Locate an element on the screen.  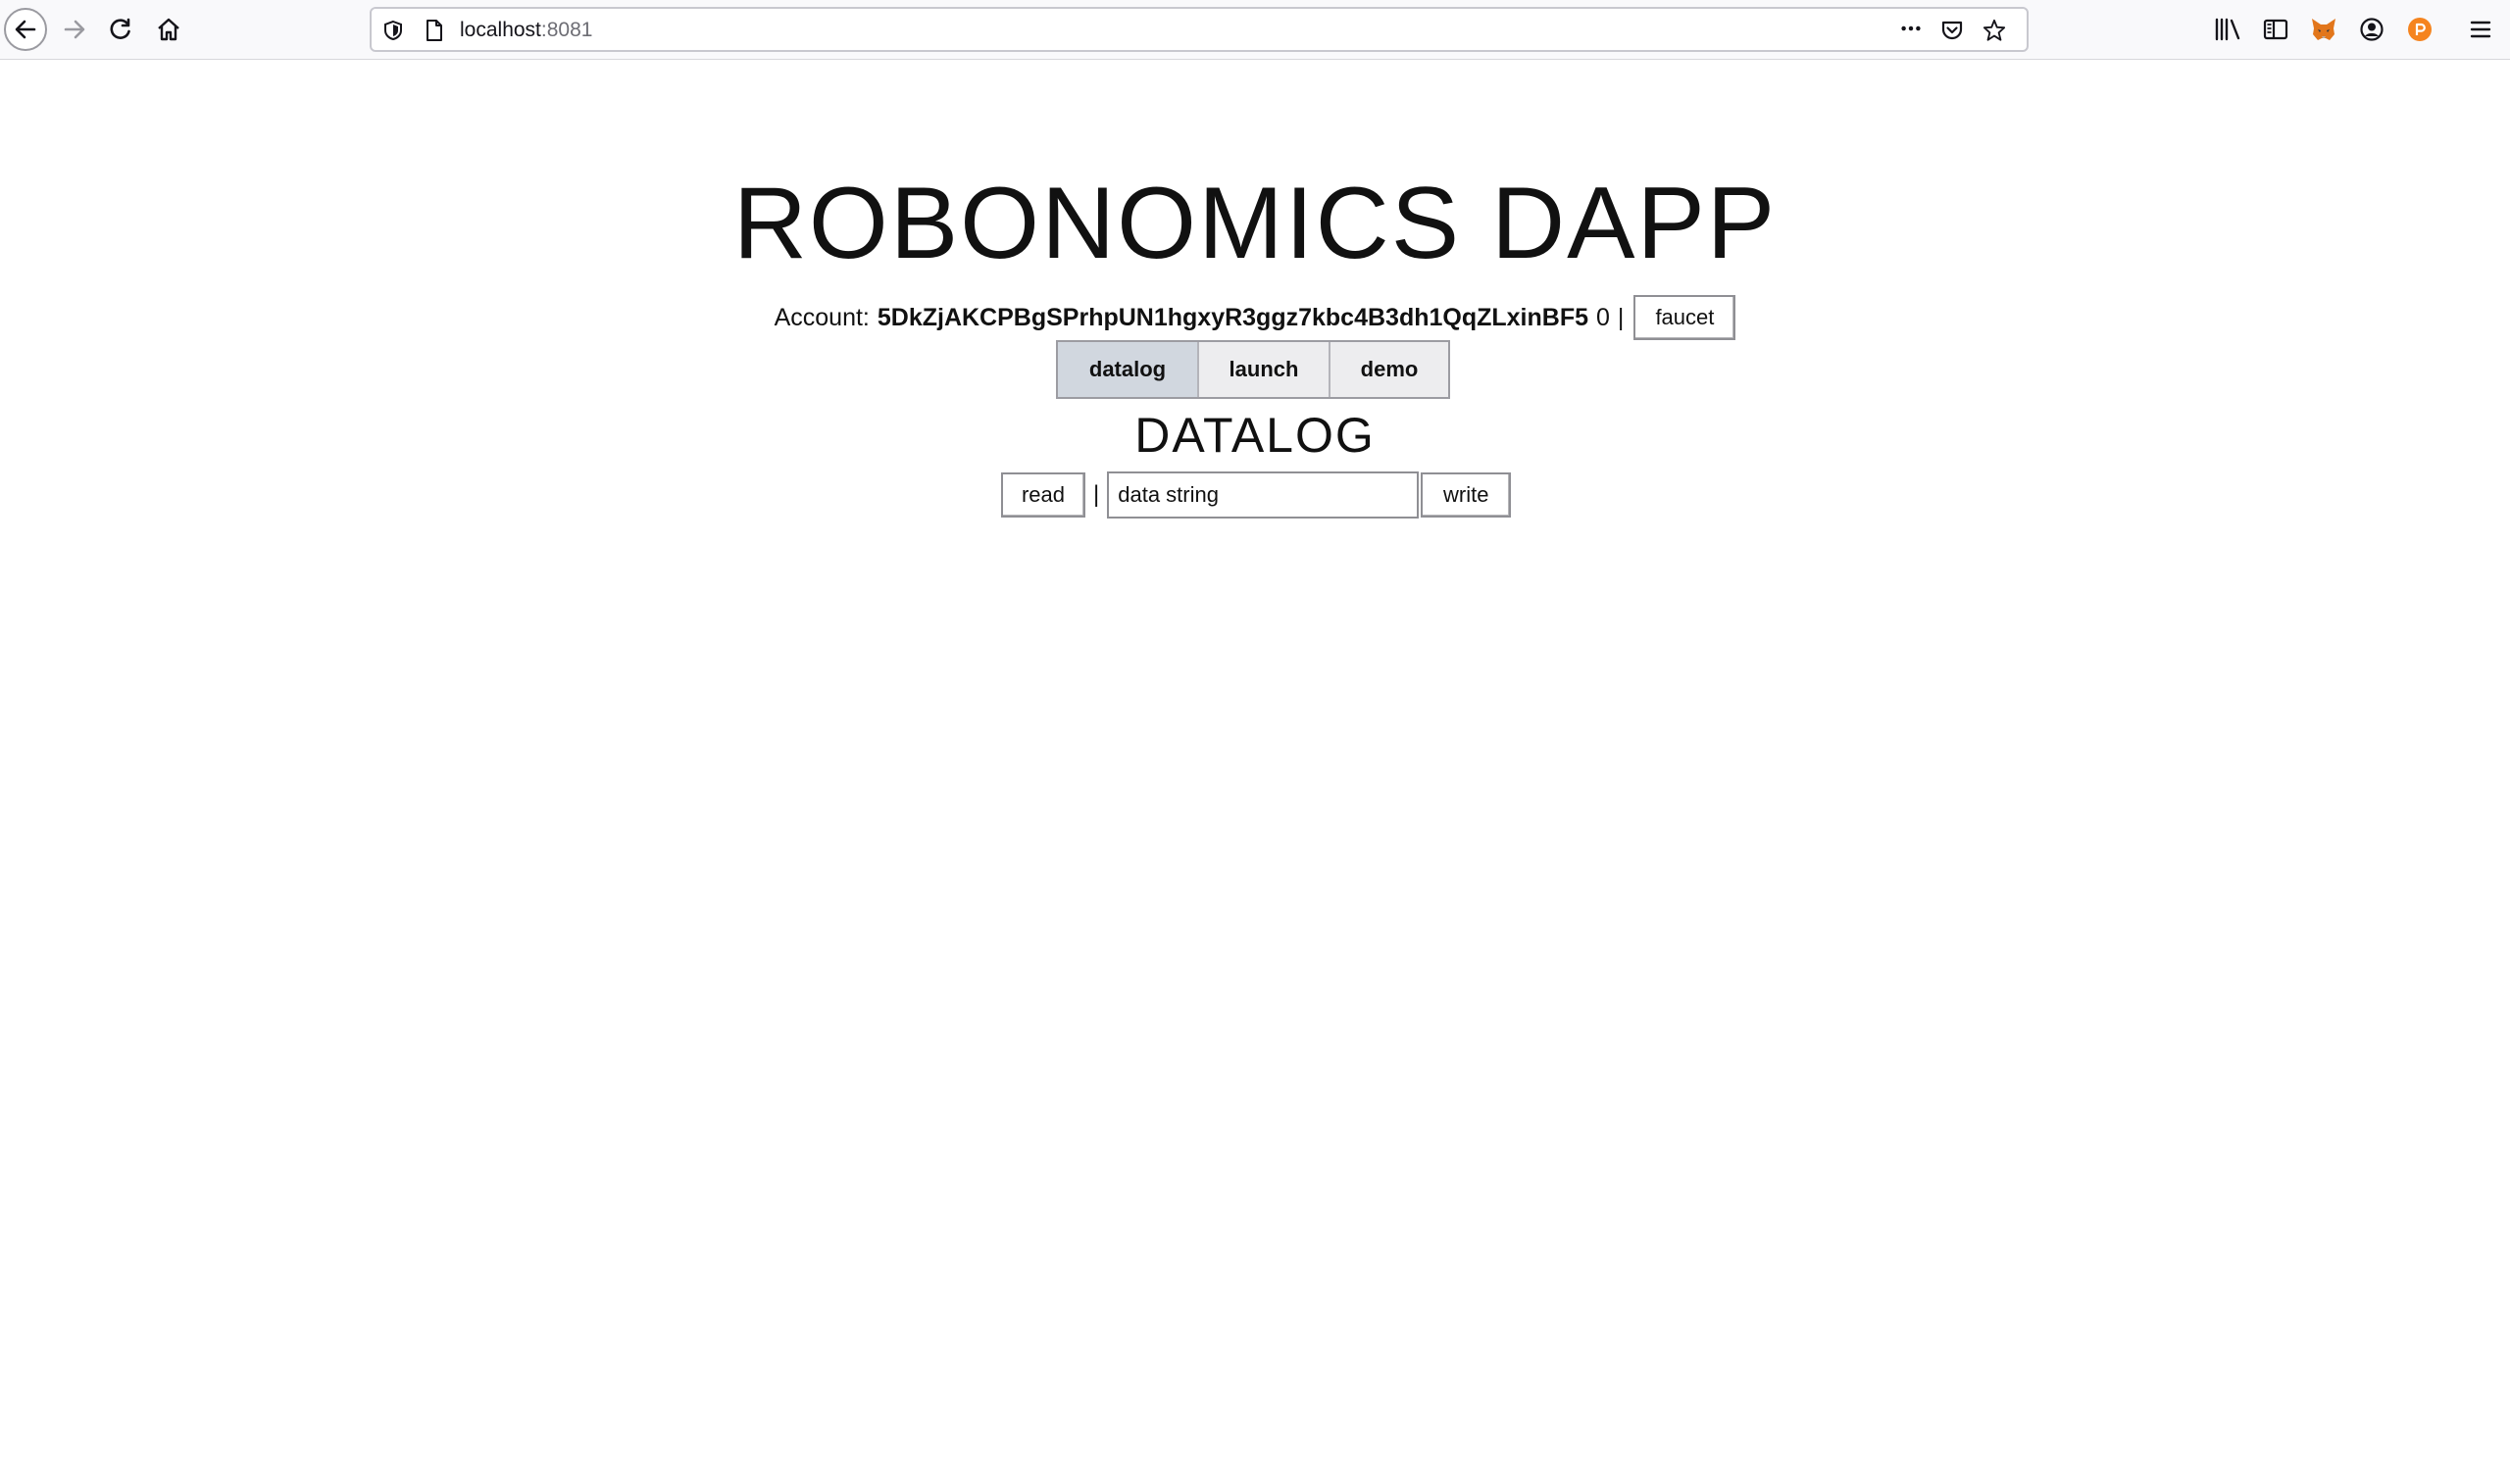
tab-bar: datalog launch demo is located at coordinates (1253, 369).